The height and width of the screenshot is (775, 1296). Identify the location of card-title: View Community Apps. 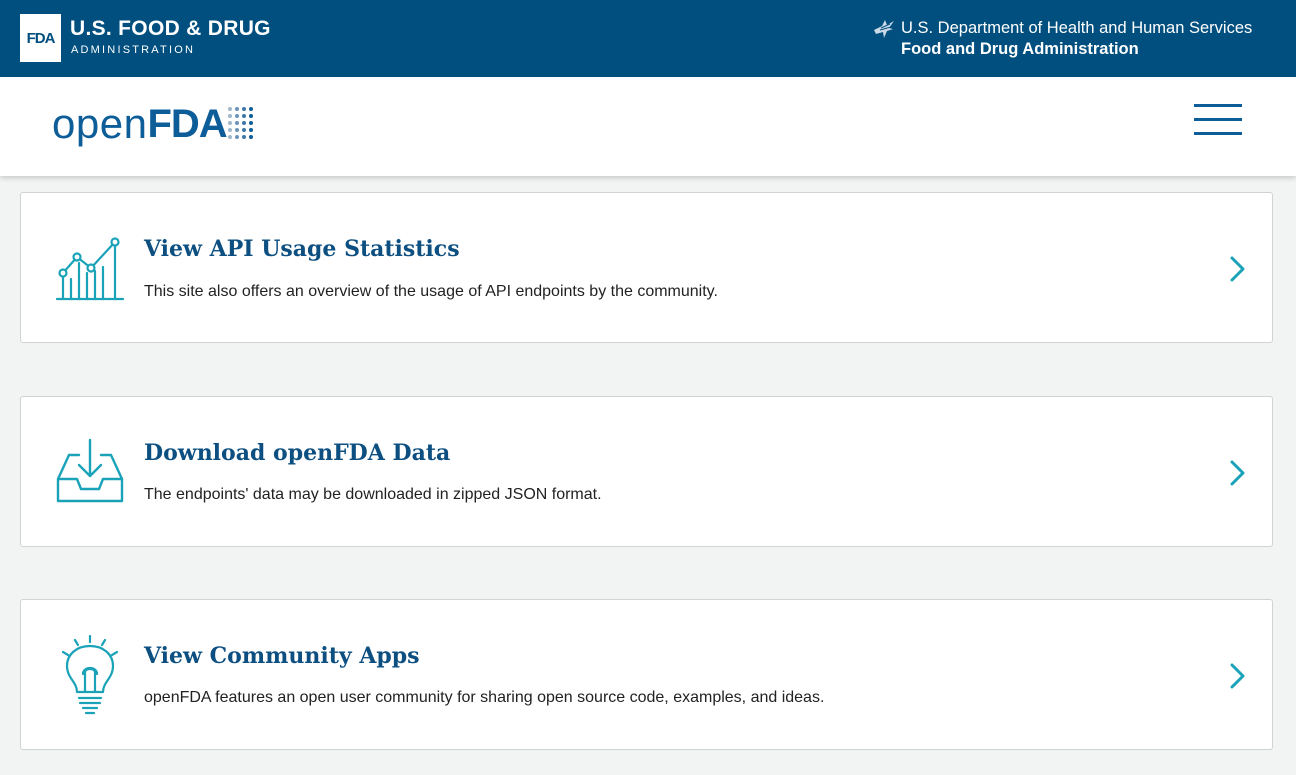
(282, 656).